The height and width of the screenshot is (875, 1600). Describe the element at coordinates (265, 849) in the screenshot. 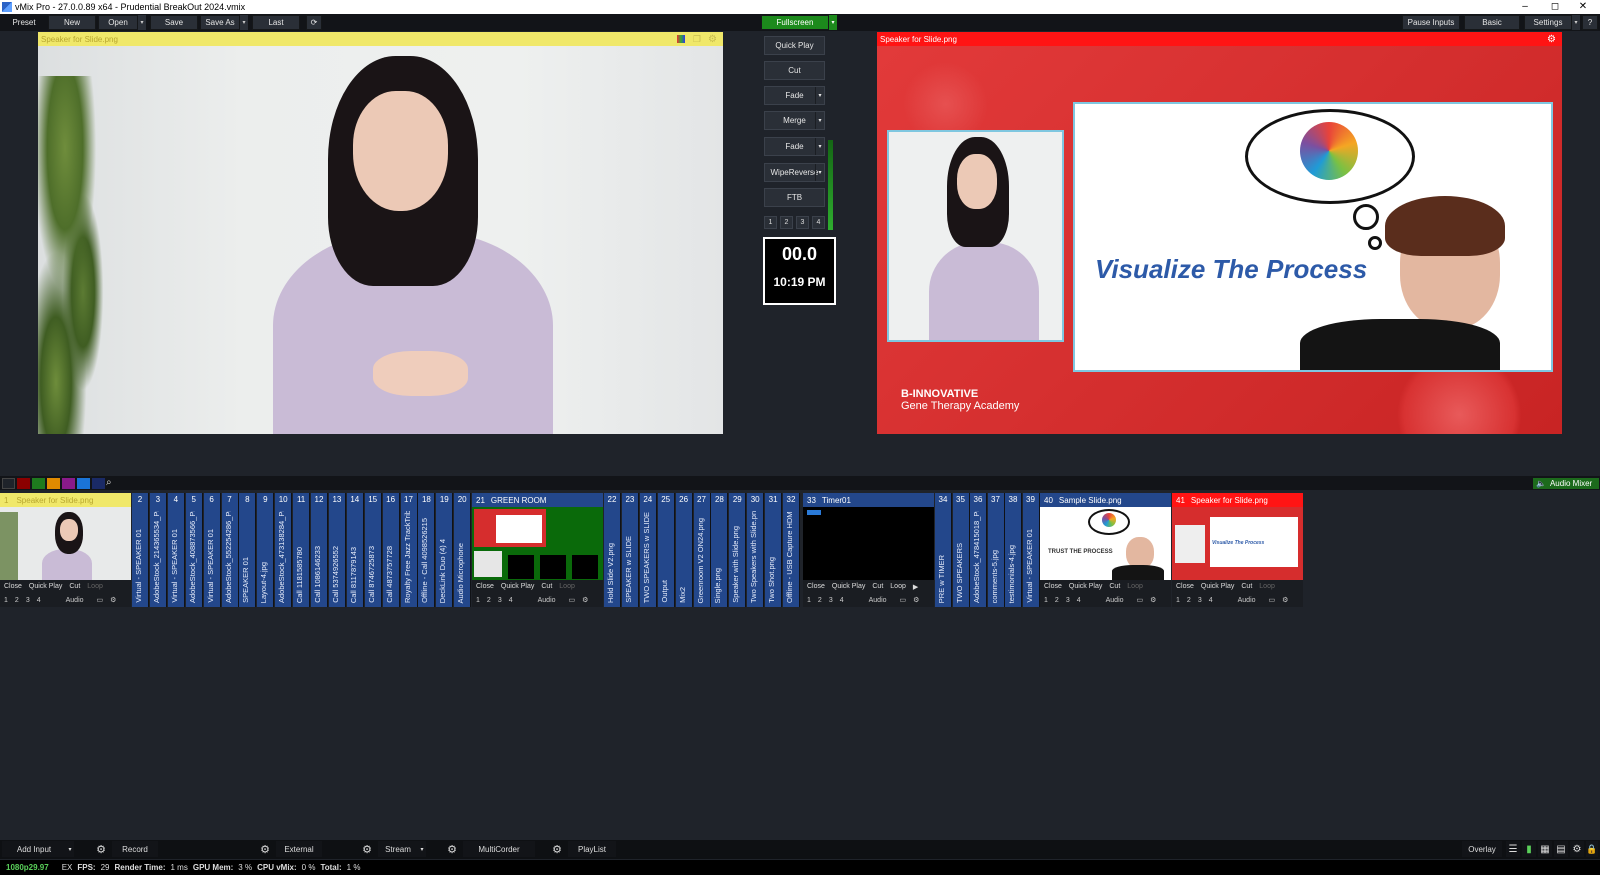

I see `external-settings-gear-icon: ⚙` at that location.